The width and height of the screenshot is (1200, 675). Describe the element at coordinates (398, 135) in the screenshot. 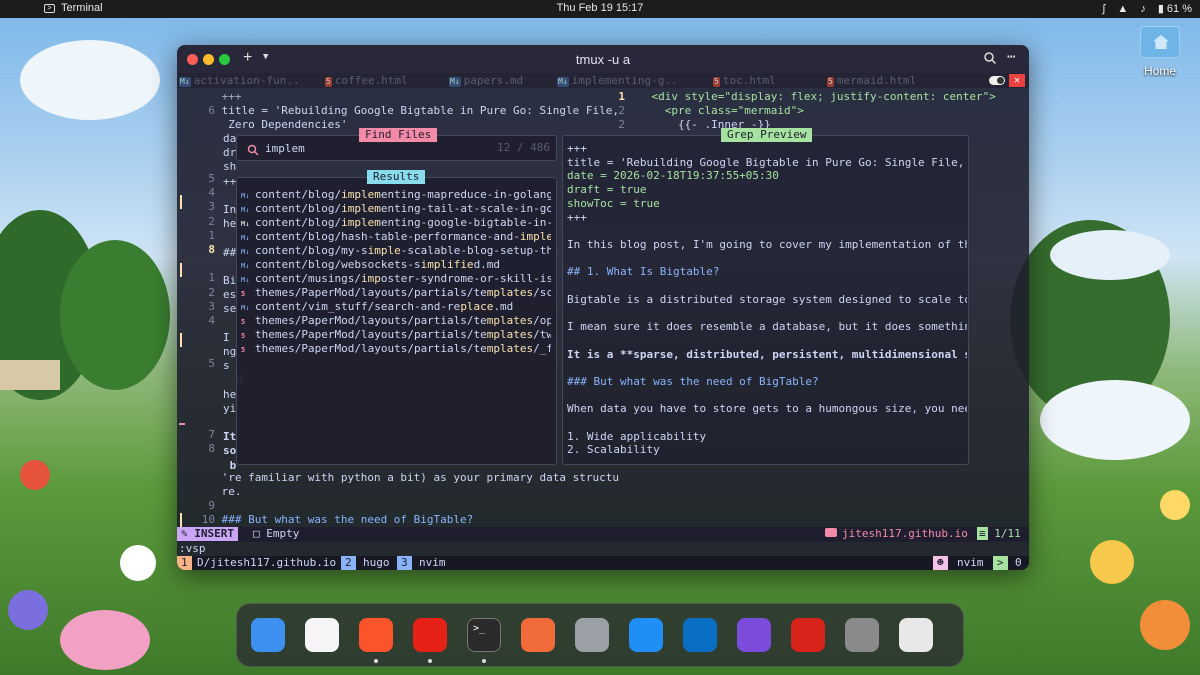

I see `find-files-title: Find Files` at that location.